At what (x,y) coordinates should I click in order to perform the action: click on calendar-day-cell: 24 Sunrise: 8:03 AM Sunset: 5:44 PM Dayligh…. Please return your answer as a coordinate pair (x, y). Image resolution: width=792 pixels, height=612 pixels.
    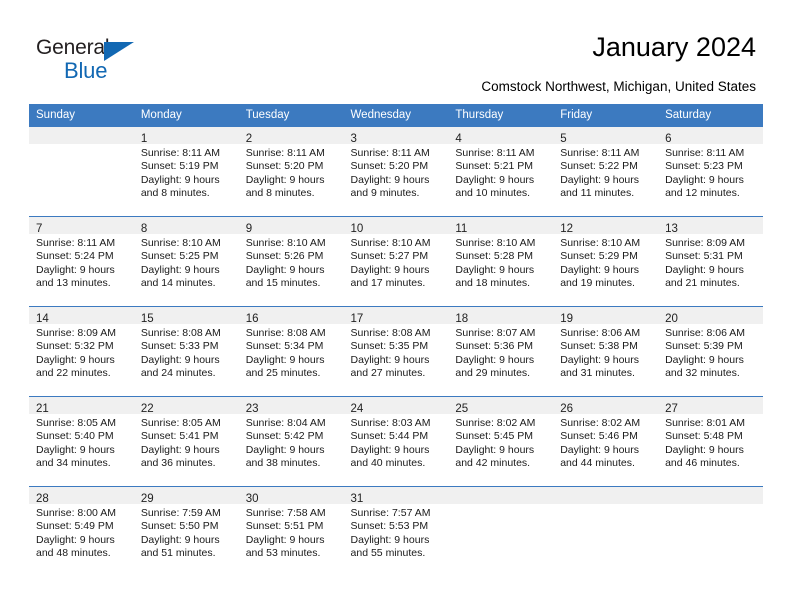
    Looking at the image, I should click on (396, 441).